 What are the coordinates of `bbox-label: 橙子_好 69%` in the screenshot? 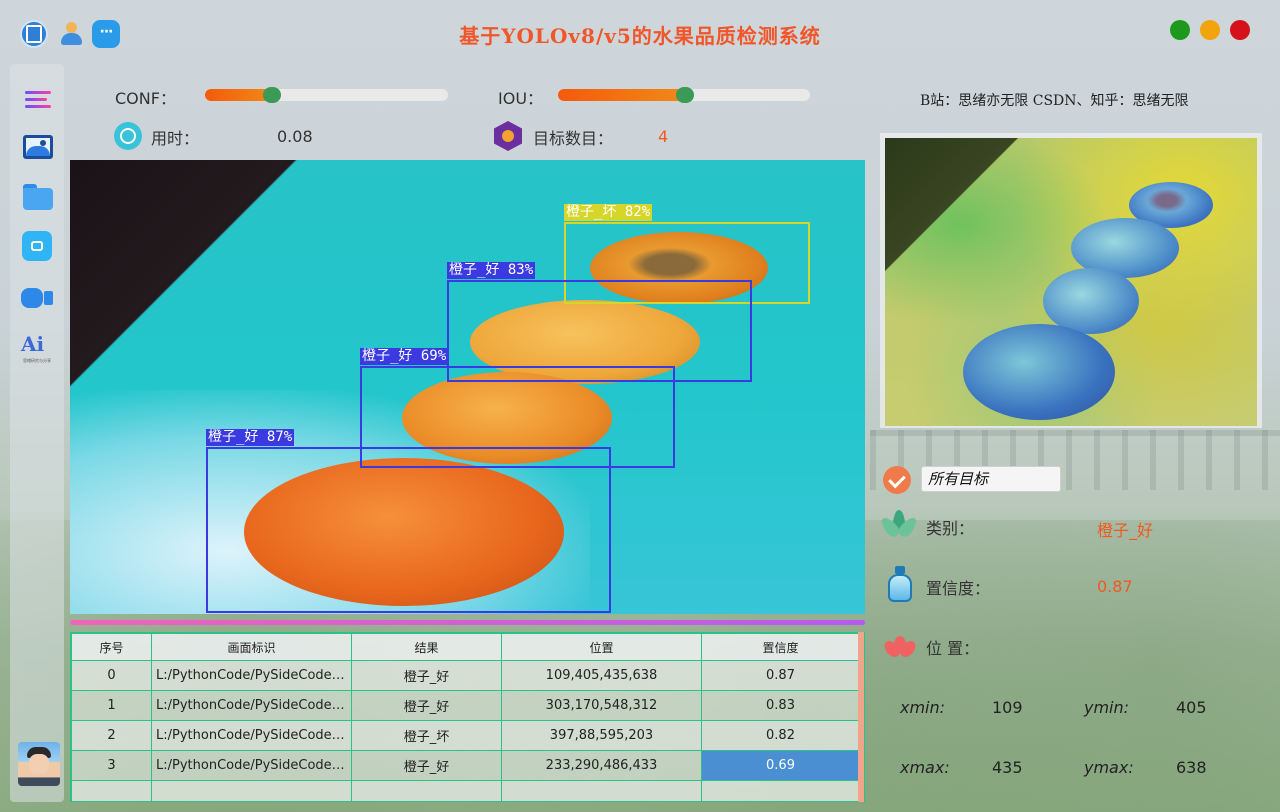 It's located at (404, 356).